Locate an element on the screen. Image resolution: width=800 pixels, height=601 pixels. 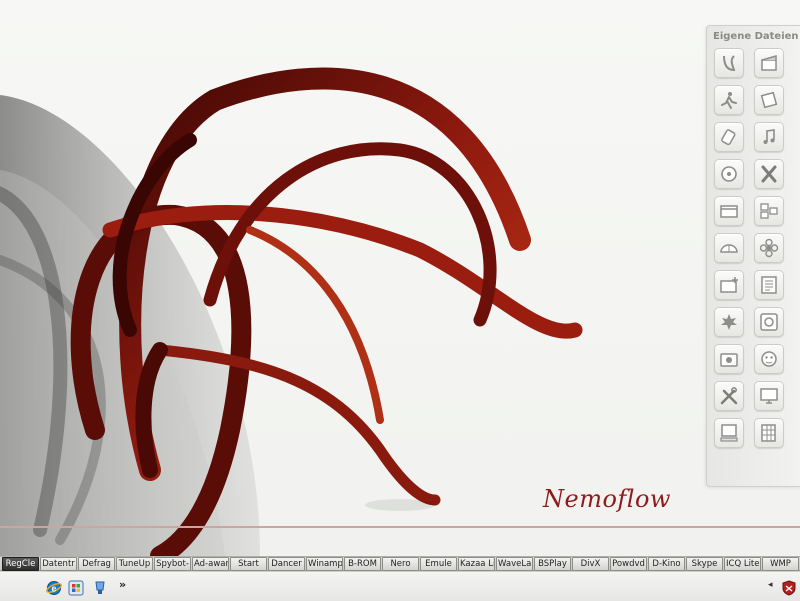
monitor-icon is located at coordinates (769, 396).